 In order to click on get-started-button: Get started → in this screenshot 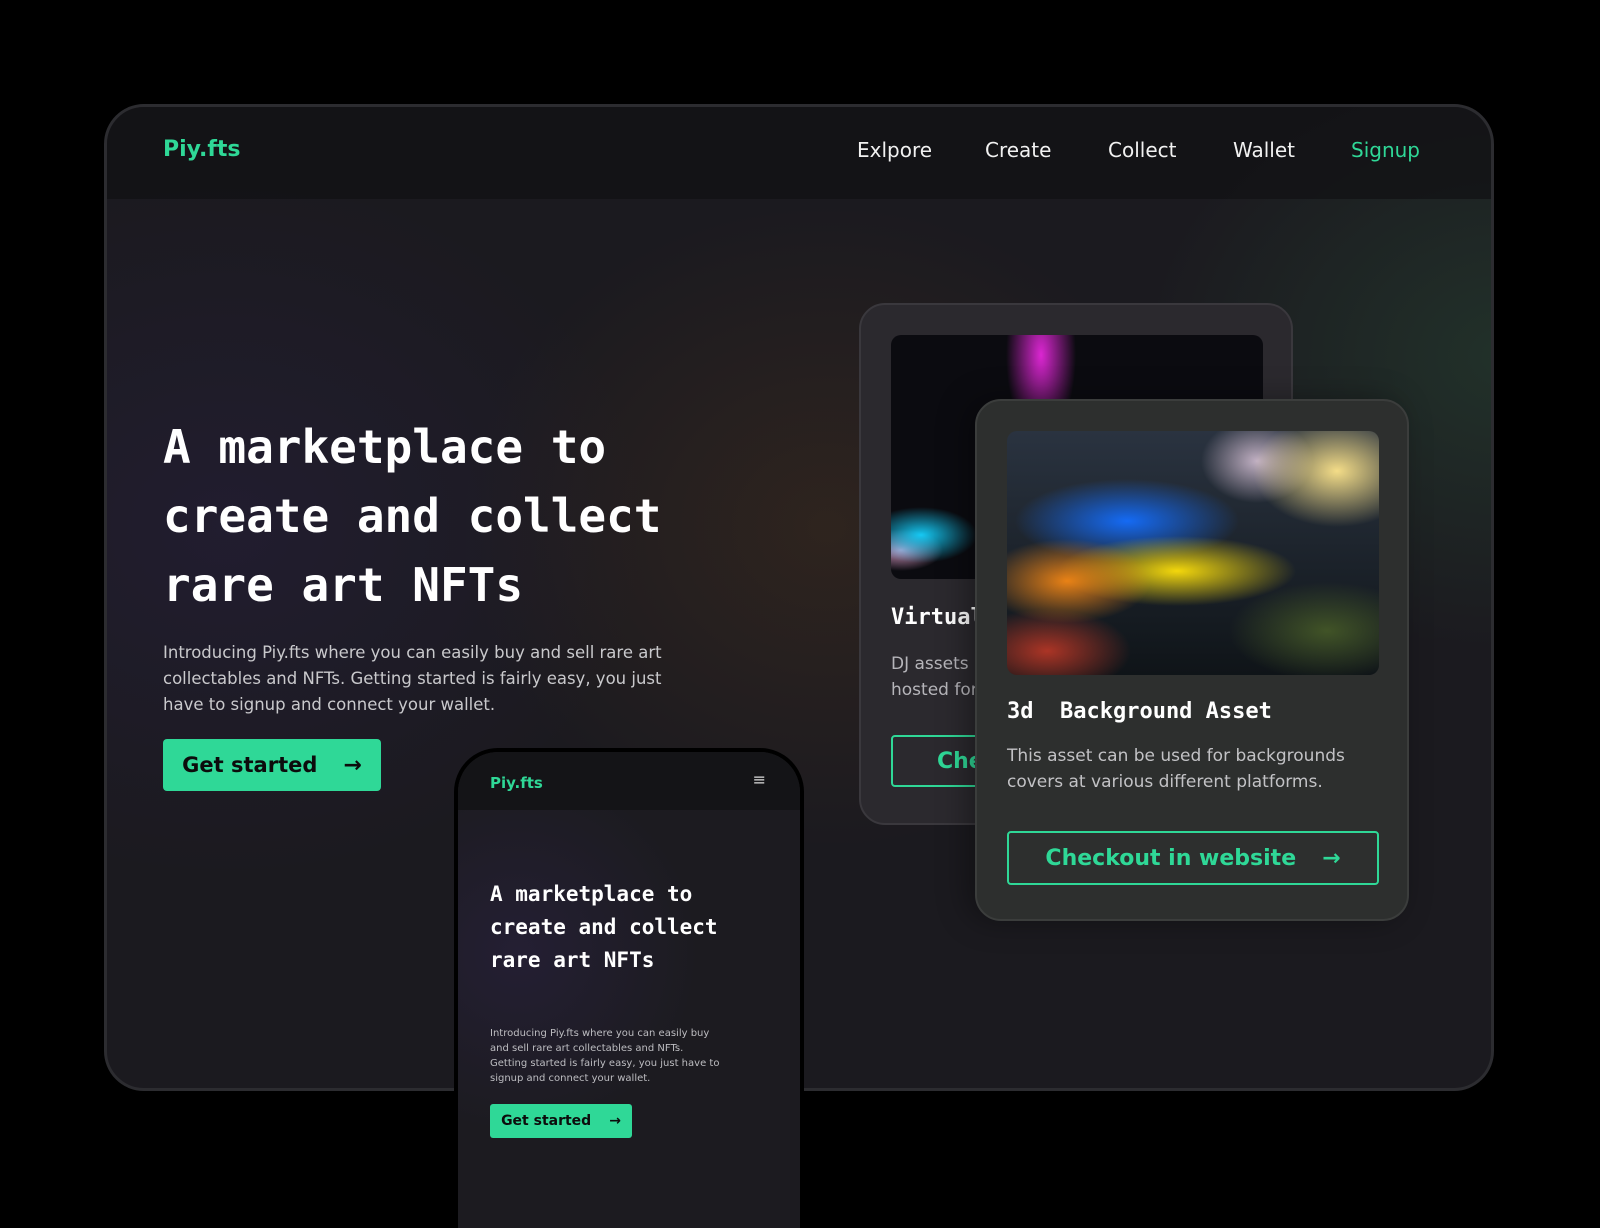, I will do `click(272, 765)`.